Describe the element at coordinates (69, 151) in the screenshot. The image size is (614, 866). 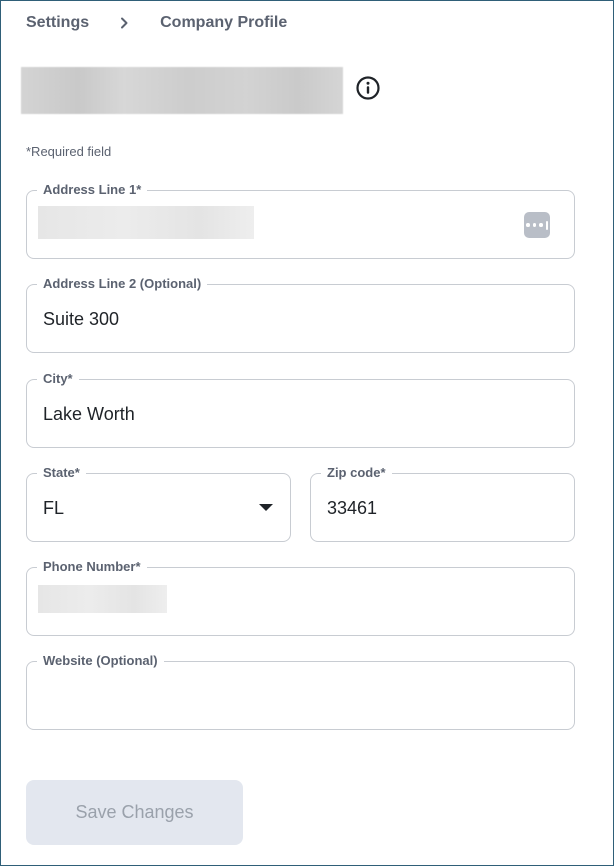
I see `required-field-note: *Required field` at that location.